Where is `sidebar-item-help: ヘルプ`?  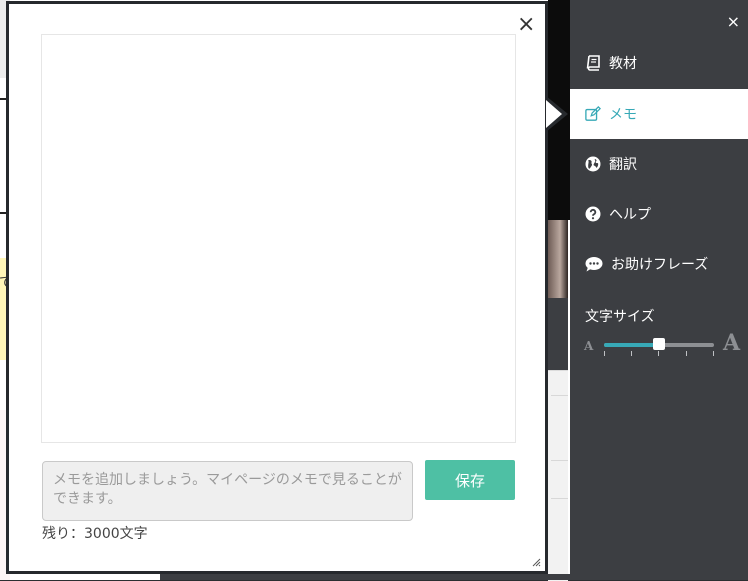
sidebar-item-help: ヘルプ is located at coordinates (659, 214).